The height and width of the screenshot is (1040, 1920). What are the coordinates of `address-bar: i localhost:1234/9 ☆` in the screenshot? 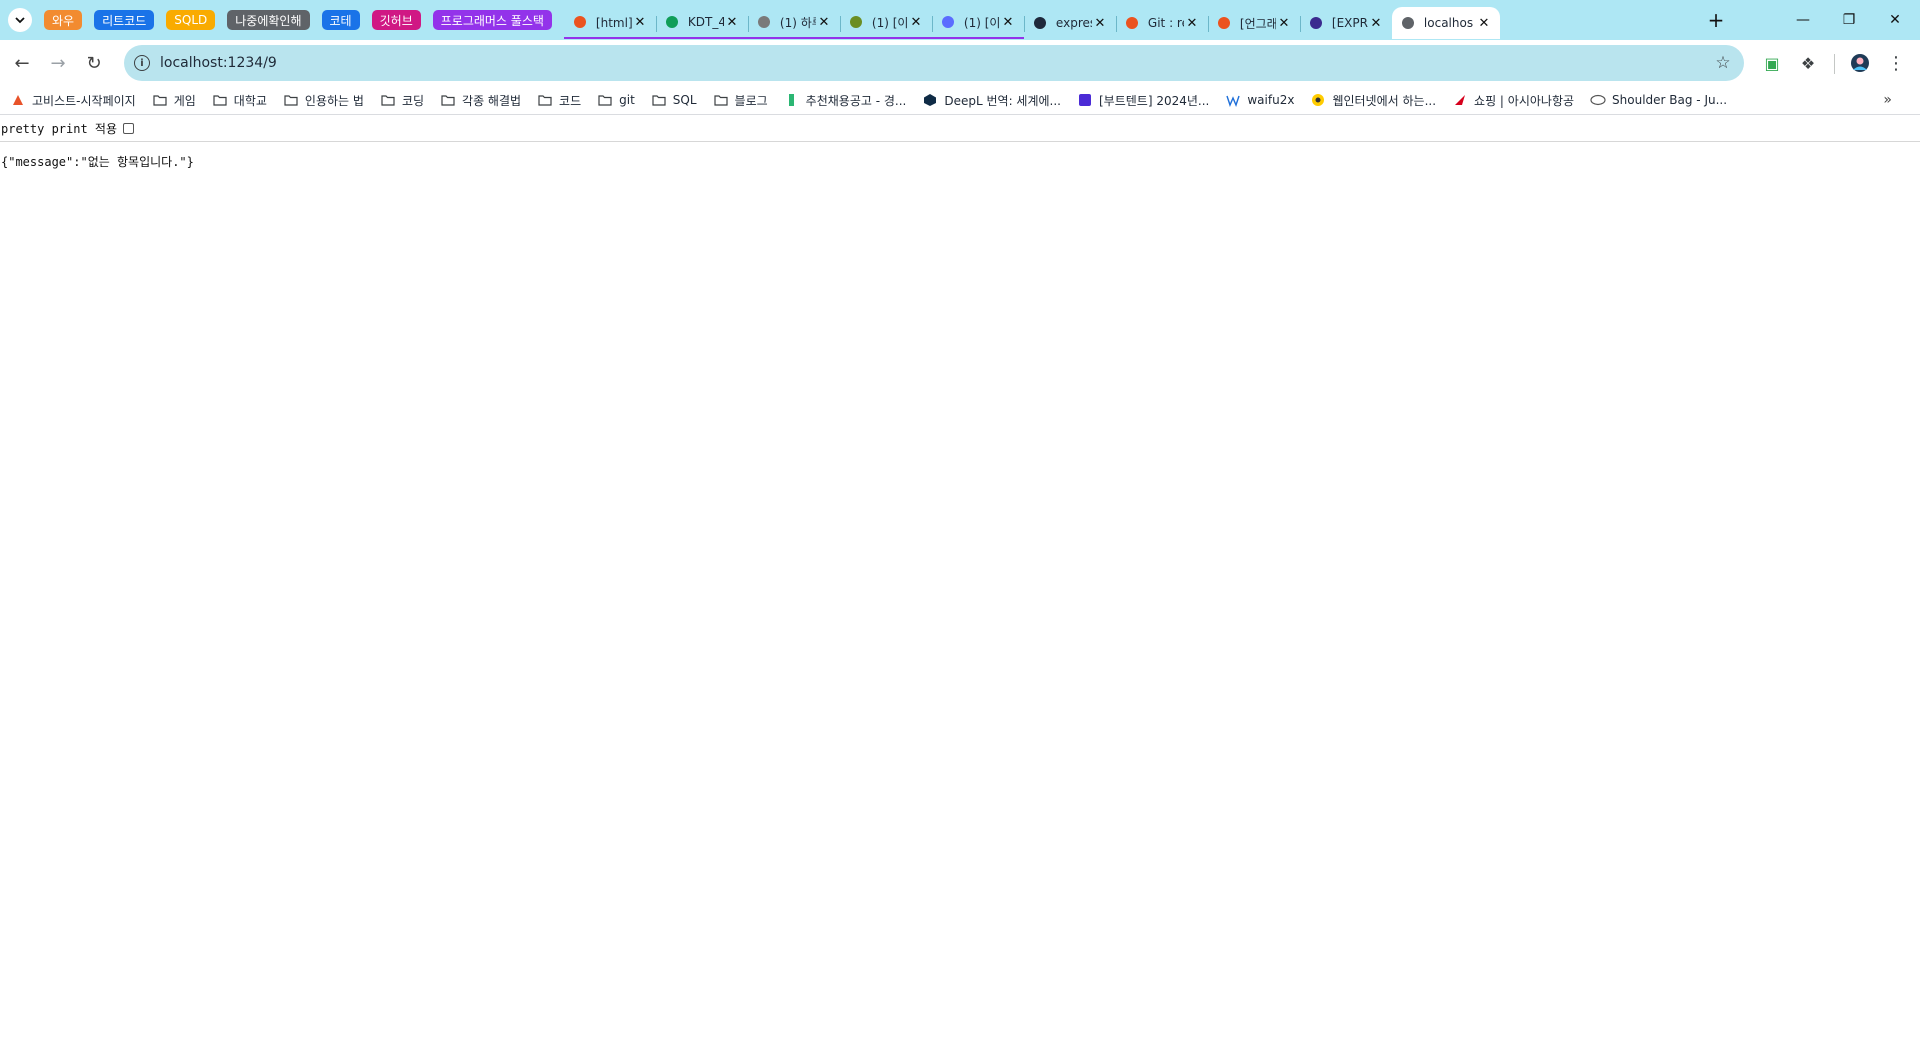 It's located at (934, 63).